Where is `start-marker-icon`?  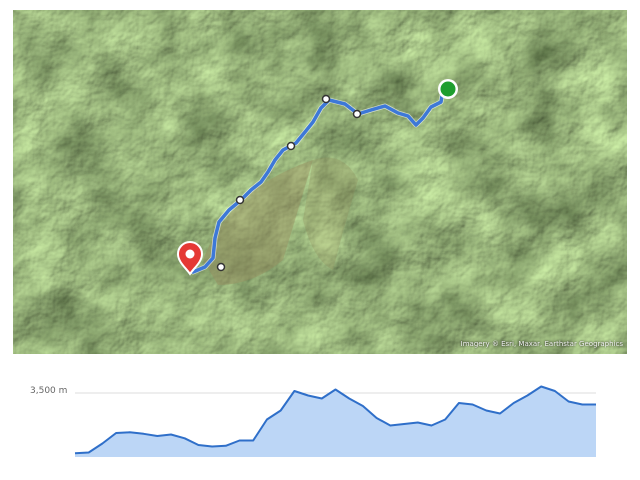 start-marker-icon is located at coordinates (448, 89).